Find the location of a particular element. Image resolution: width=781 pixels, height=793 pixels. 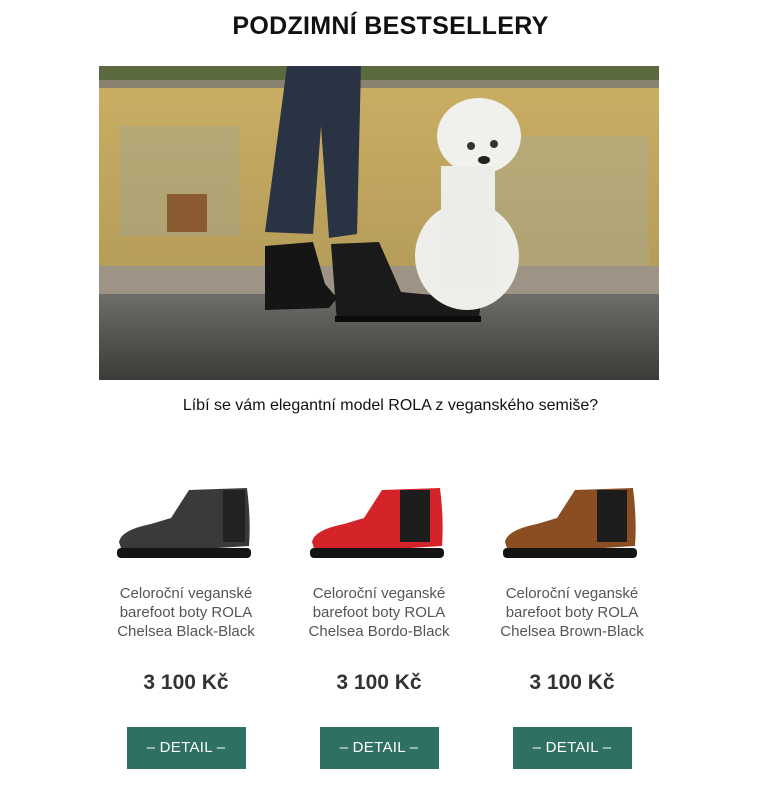

section-title: PODZIMNÍ BESTSELLERY is located at coordinates (390, 26).